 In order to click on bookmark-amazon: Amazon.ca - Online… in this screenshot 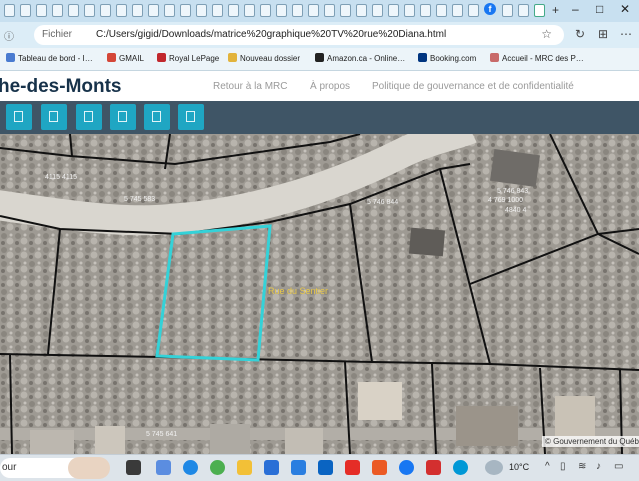, I will do `click(360, 58)`.